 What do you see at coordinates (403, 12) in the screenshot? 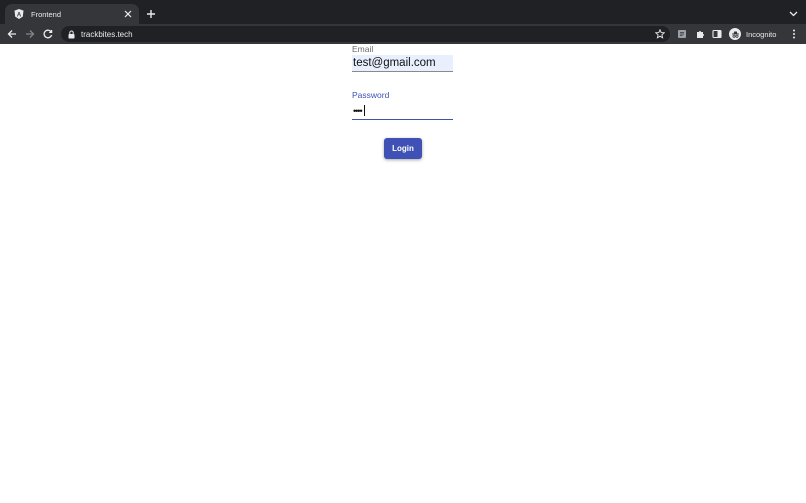
I see `browser-tab-strip: A Frontend` at bounding box center [403, 12].